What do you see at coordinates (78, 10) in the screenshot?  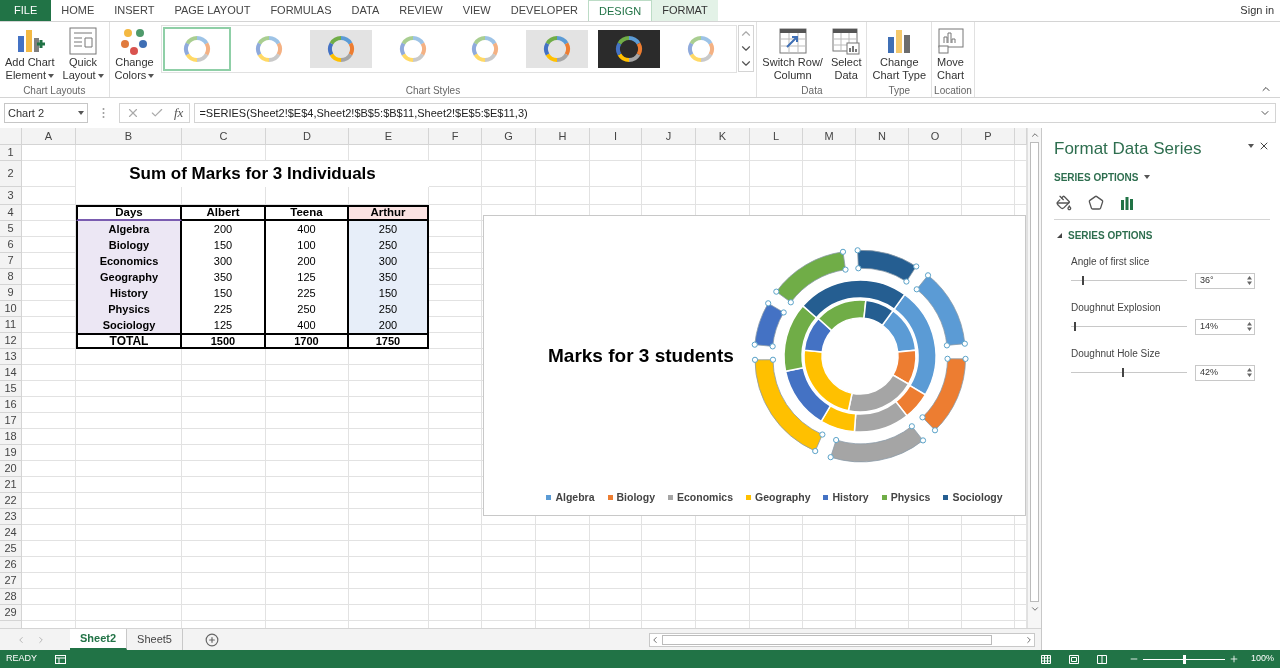 I see `ribbon-tab: HOME` at bounding box center [78, 10].